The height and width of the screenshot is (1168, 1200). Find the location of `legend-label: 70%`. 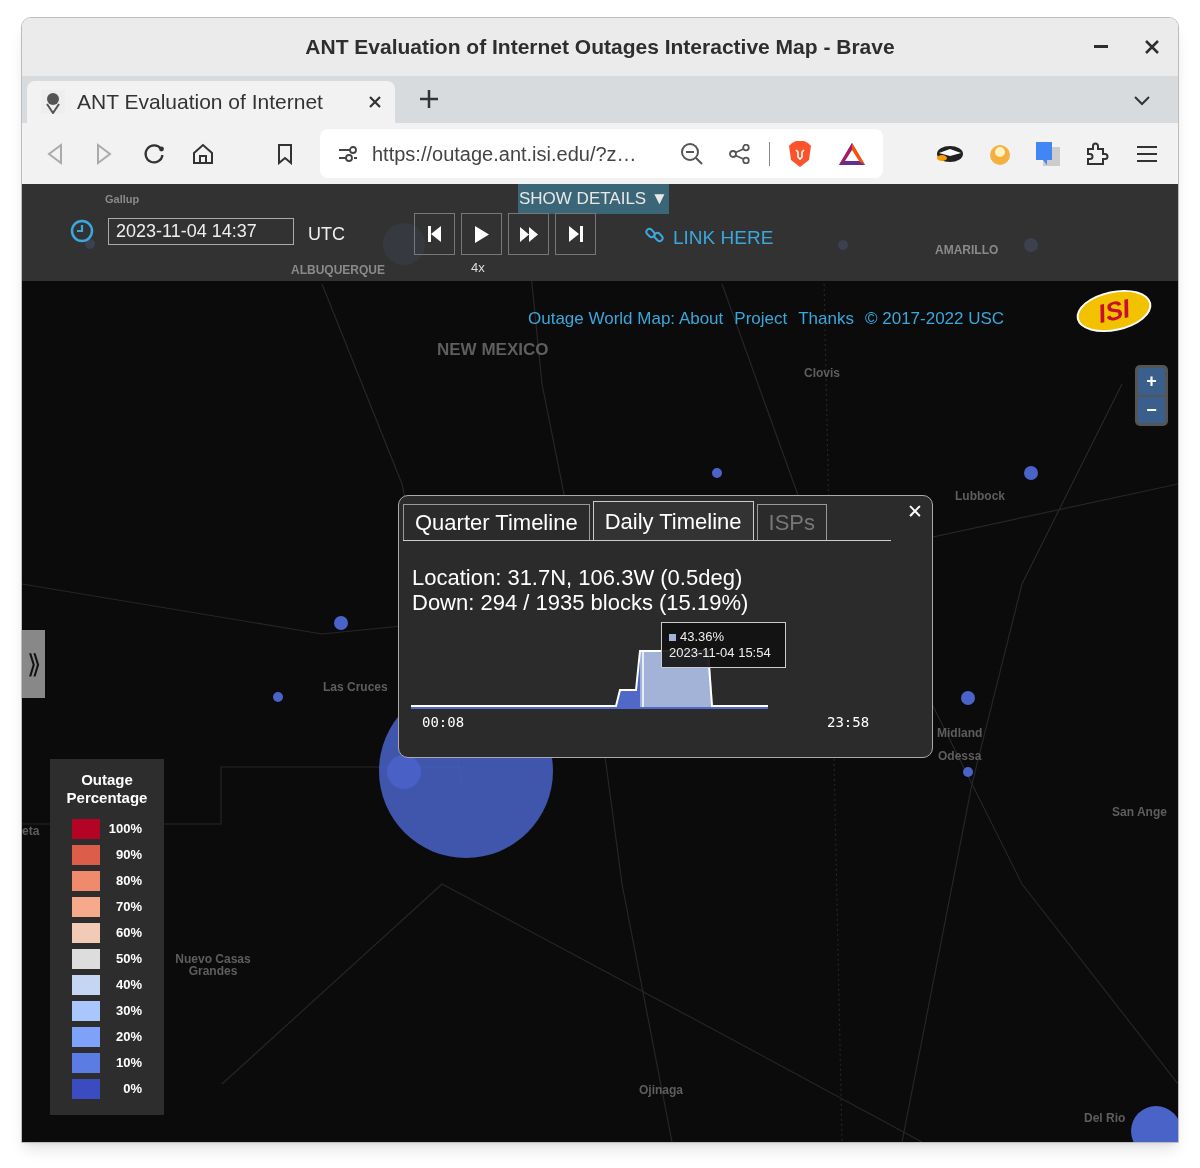

legend-label: 70% is located at coordinates (128, 907).